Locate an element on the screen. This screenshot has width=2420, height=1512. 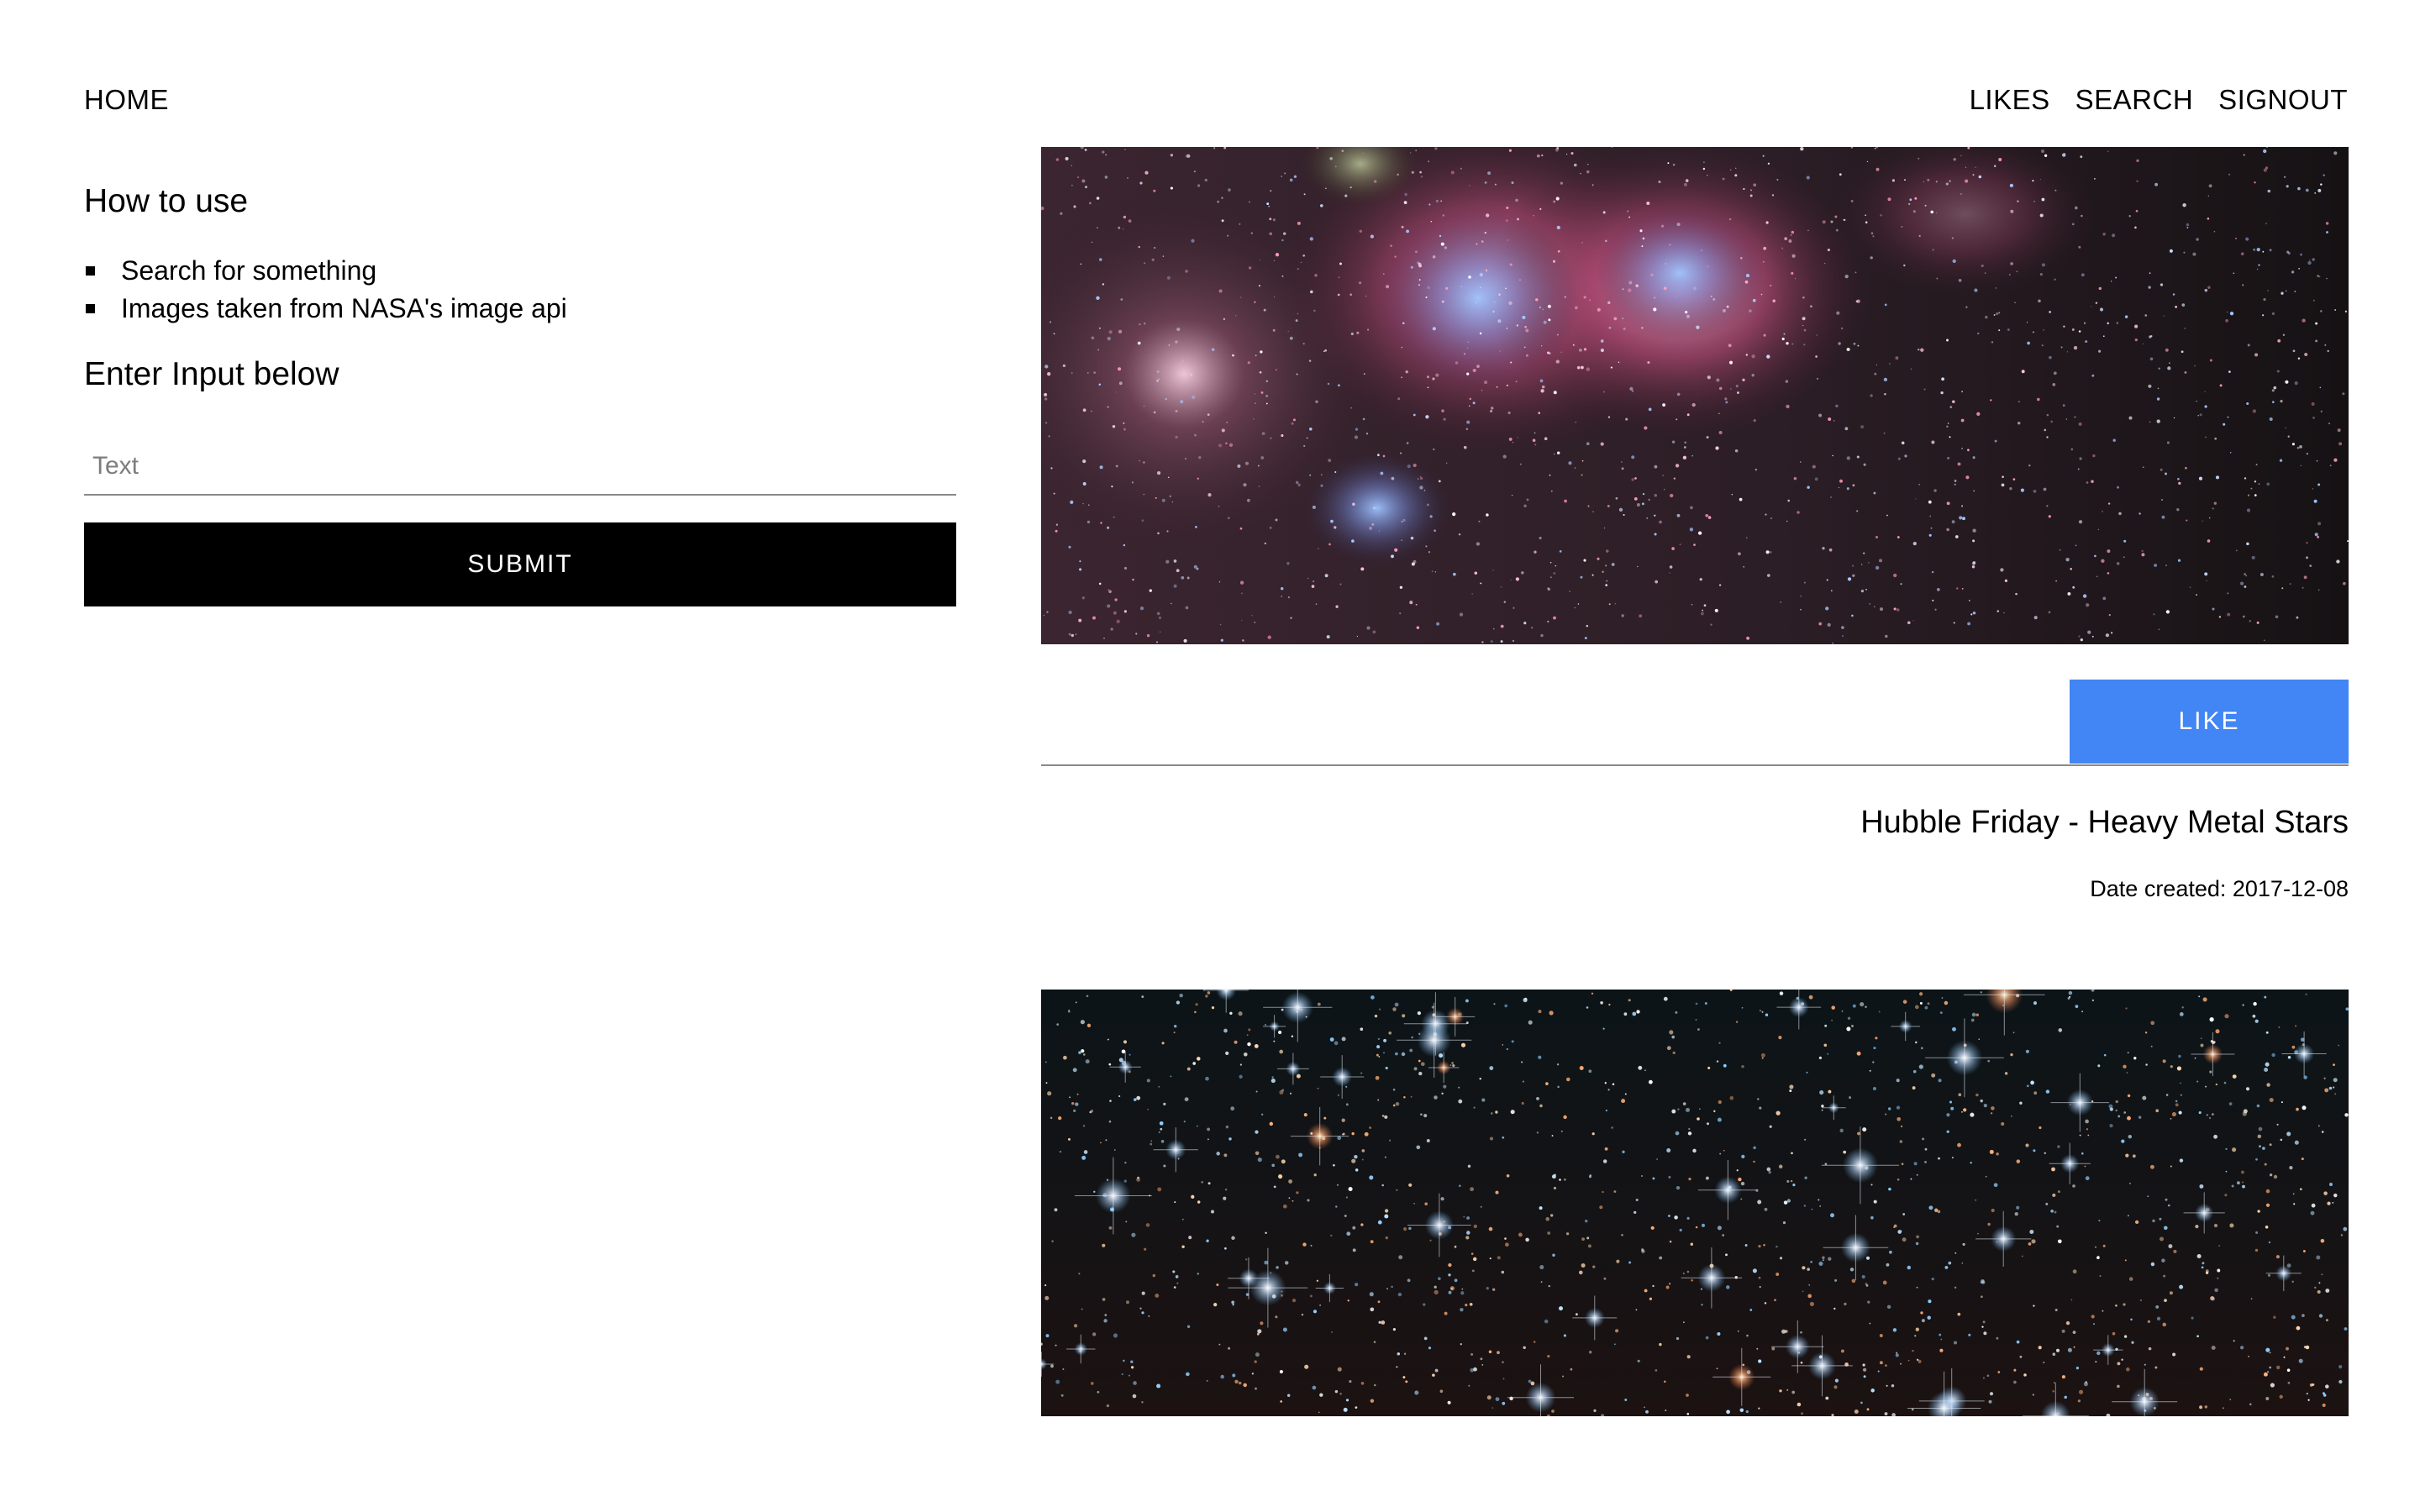
enter-input-heading: Enter Input below is located at coordinates (211, 374).